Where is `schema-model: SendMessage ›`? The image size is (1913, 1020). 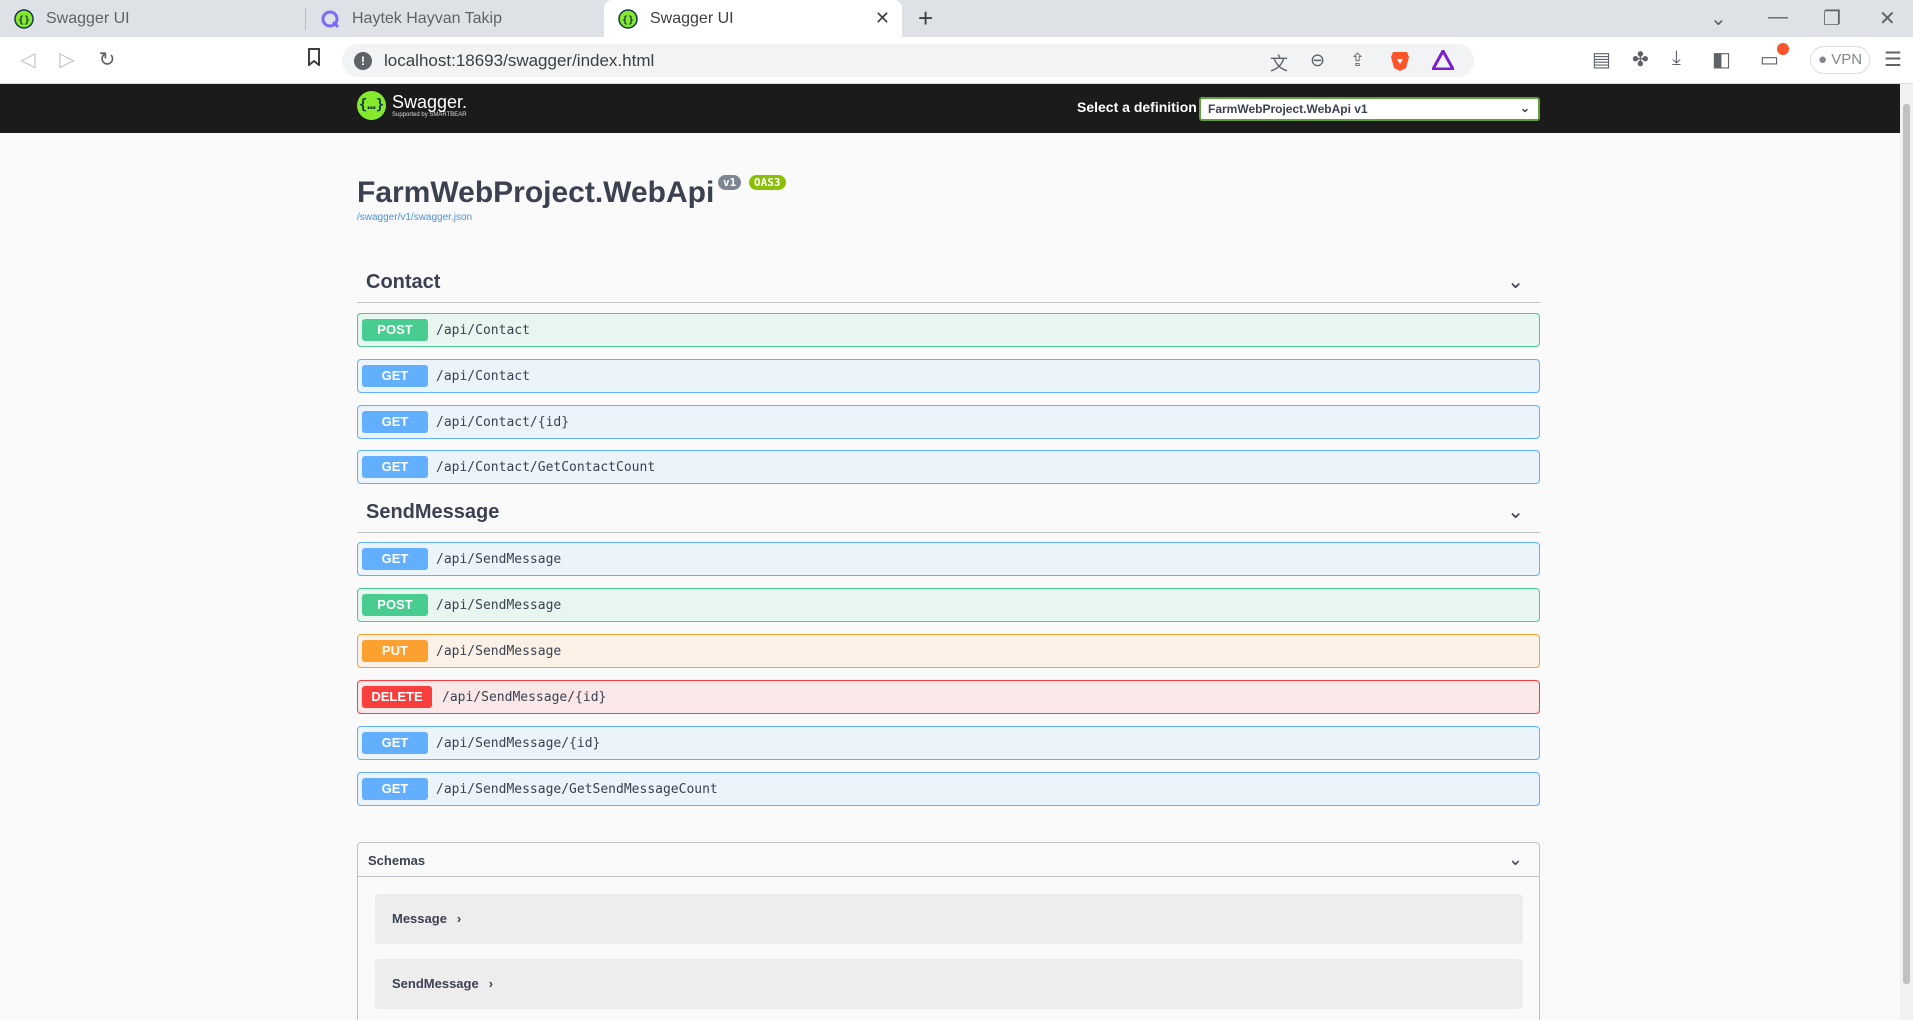
schema-model: SendMessage › is located at coordinates (949, 984).